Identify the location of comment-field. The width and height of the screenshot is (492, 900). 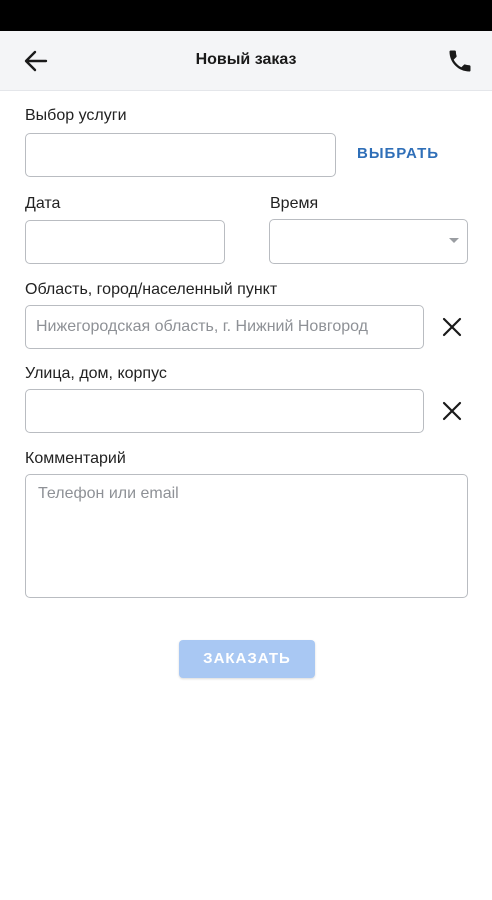
(246, 536).